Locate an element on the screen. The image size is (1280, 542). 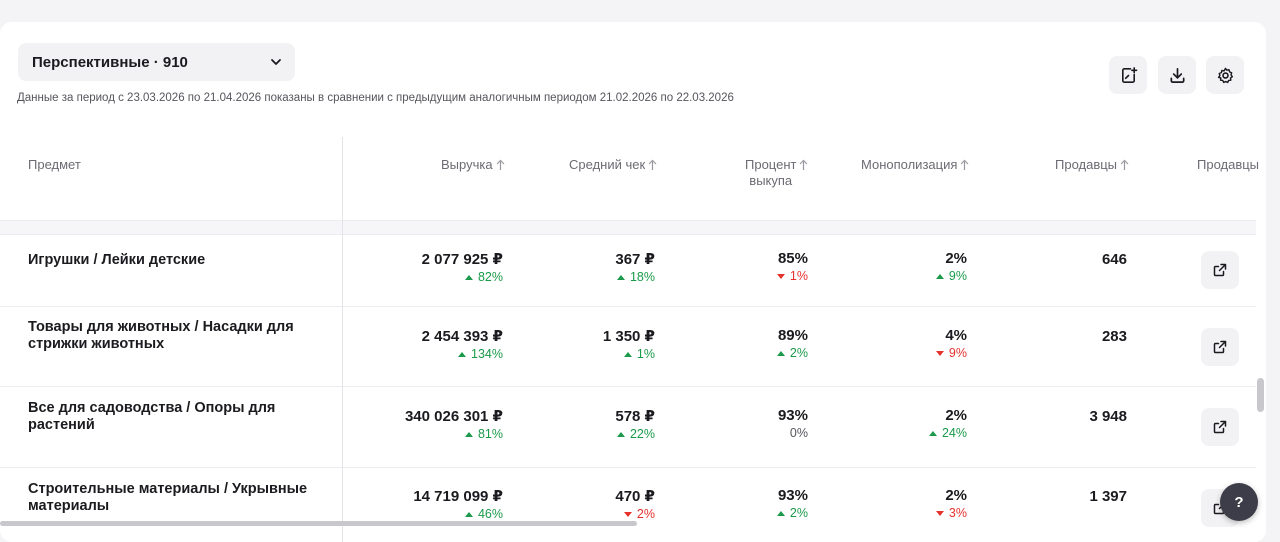
column-buyout-label: Процент выкупа is located at coordinates (770, 173).